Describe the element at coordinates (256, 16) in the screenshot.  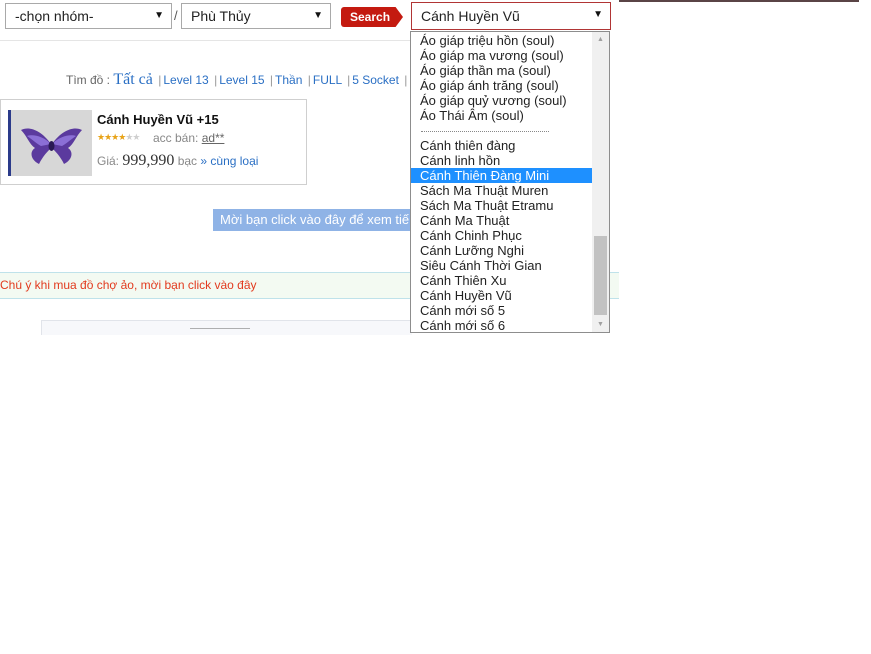
I see `class-select: Phù Thủy ▼` at that location.